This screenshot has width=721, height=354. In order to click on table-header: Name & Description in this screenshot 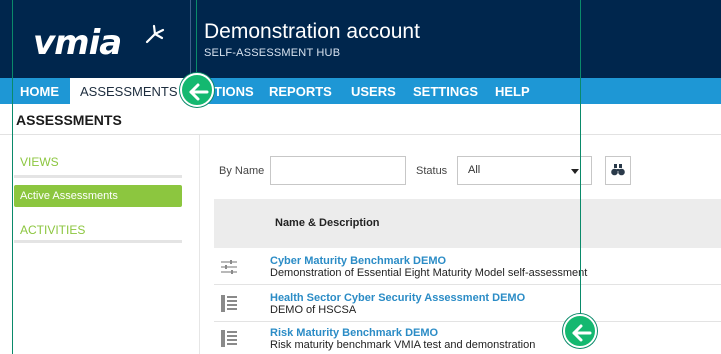, I will do `click(467, 223)`.